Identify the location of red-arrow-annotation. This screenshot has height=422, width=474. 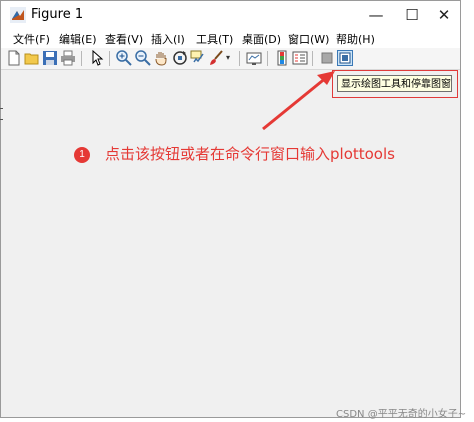
(298, 101).